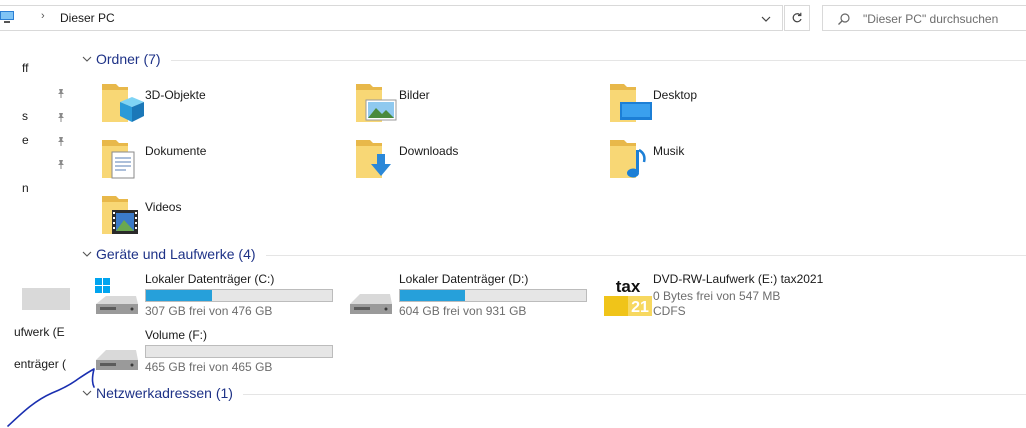  Describe the element at coordinates (711, 158) in the screenshot. I see `folder-music: Musik` at that location.